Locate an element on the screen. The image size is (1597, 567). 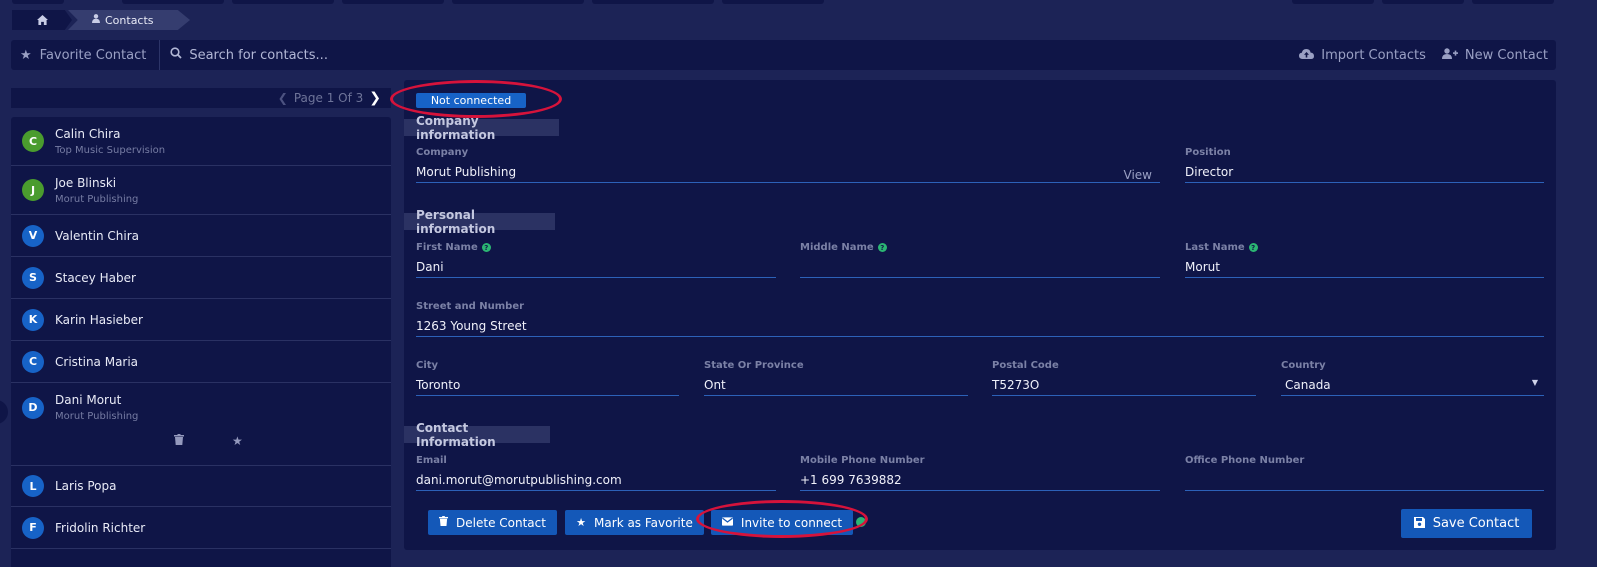
new-contact-label: New Contact is located at coordinates (1506, 55).